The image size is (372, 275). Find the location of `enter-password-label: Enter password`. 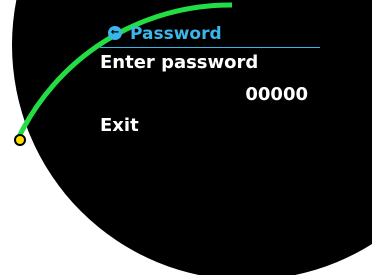

enter-password-label: Enter password is located at coordinates (179, 63).